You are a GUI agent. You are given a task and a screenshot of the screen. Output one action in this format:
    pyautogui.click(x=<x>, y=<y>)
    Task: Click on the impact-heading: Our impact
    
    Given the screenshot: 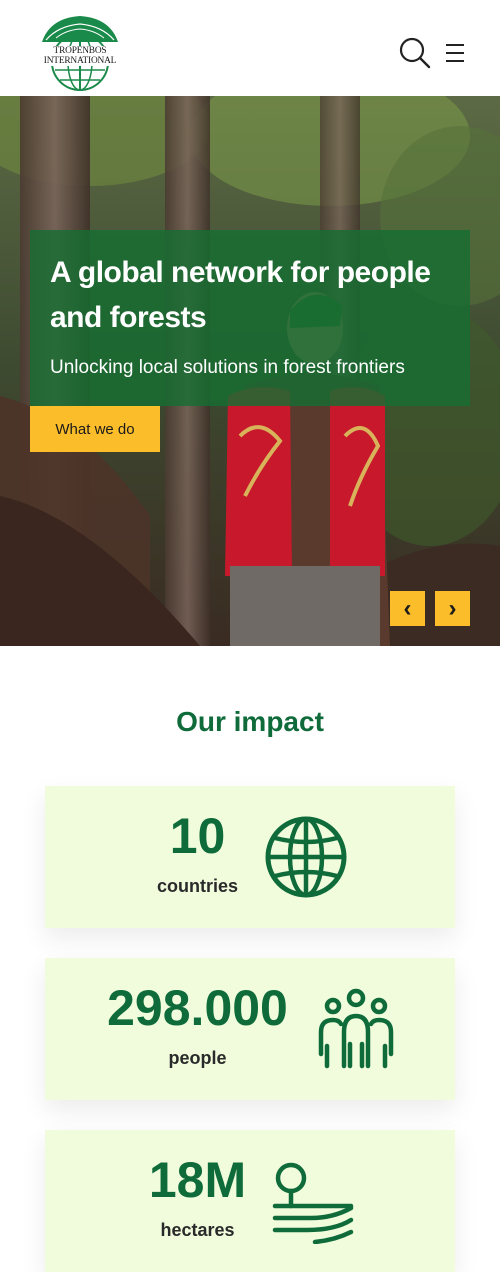 What is the action you would take?
    pyautogui.click(x=250, y=721)
    